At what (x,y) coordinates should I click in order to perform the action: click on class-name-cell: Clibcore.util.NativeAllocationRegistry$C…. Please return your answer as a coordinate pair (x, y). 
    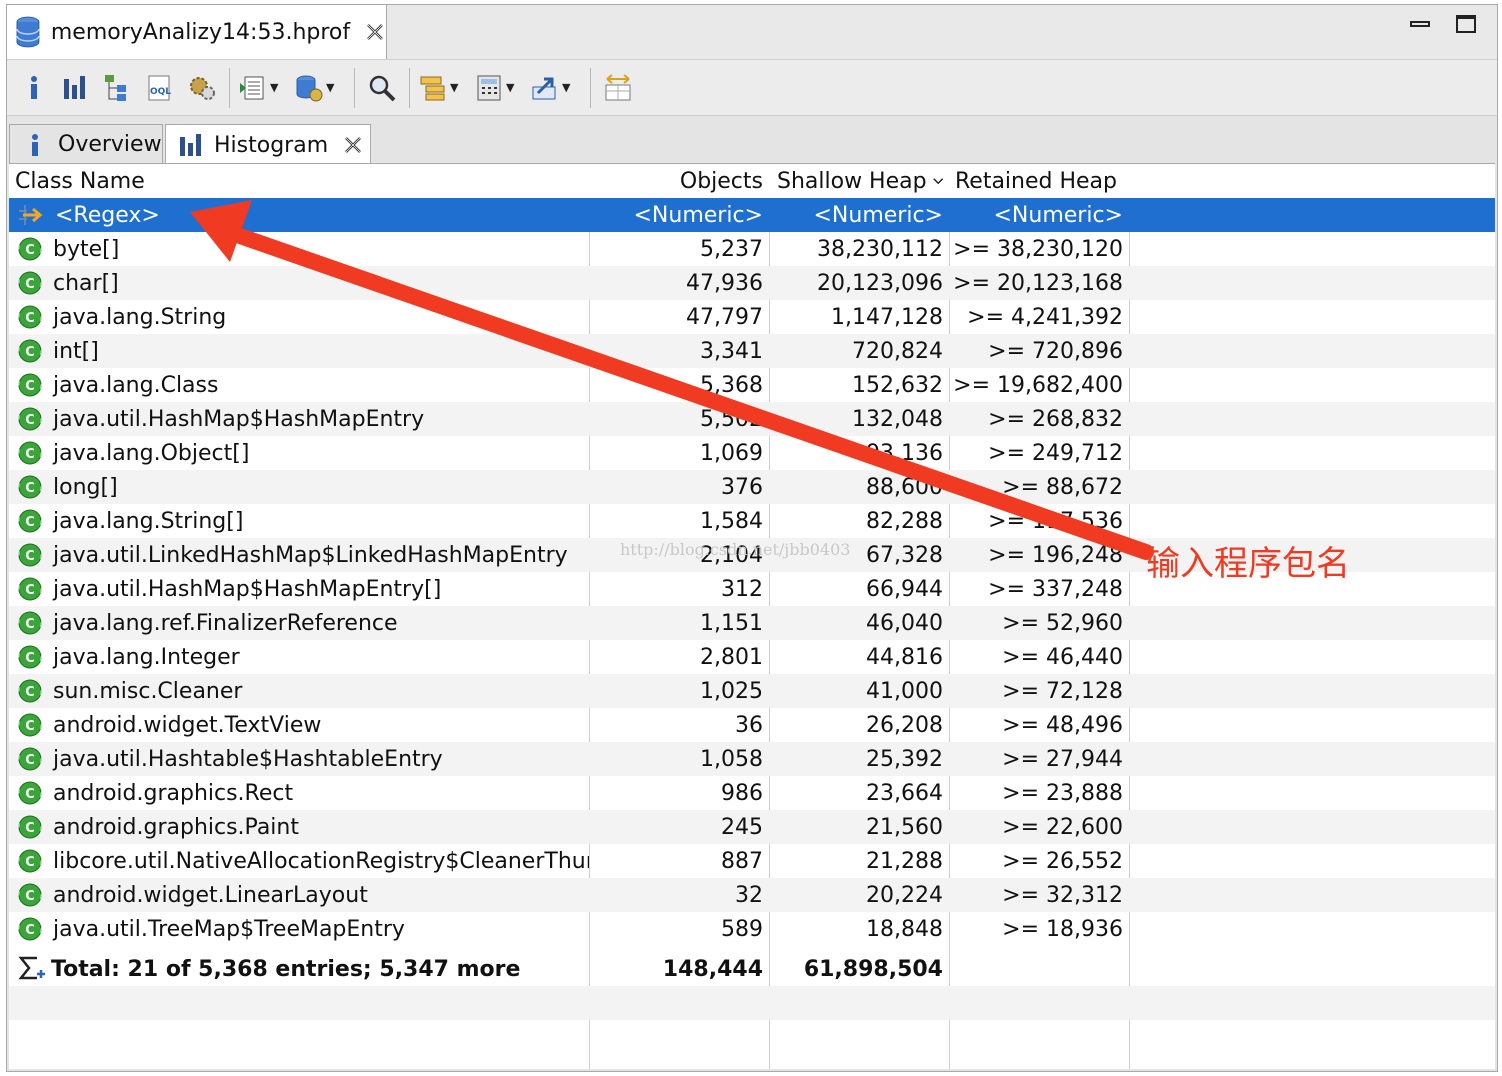
    Looking at the image, I should click on (299, 861).